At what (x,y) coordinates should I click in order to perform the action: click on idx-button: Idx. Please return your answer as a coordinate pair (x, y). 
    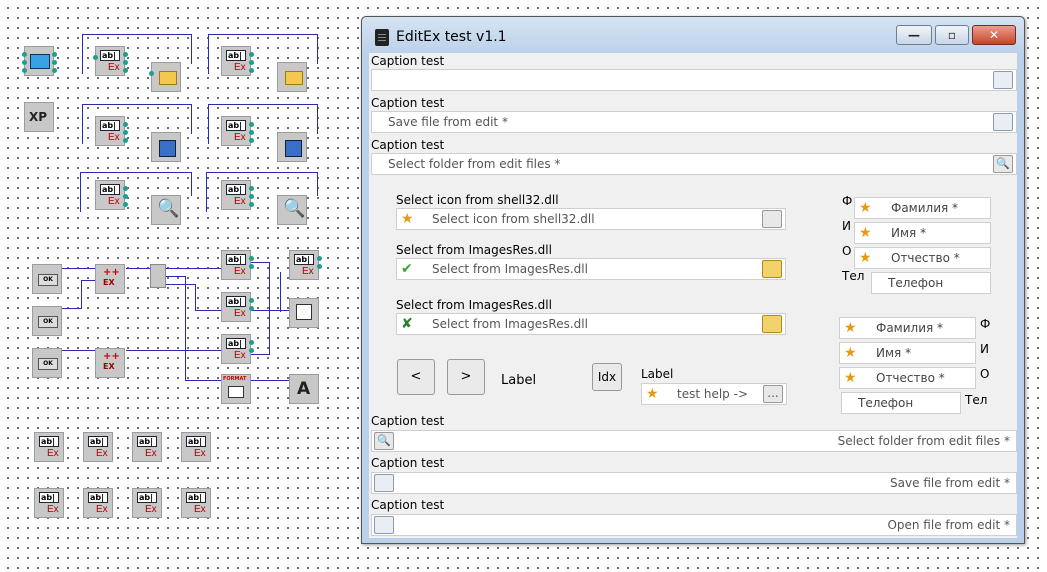
    Looking at the image, I should click on (607, 377).